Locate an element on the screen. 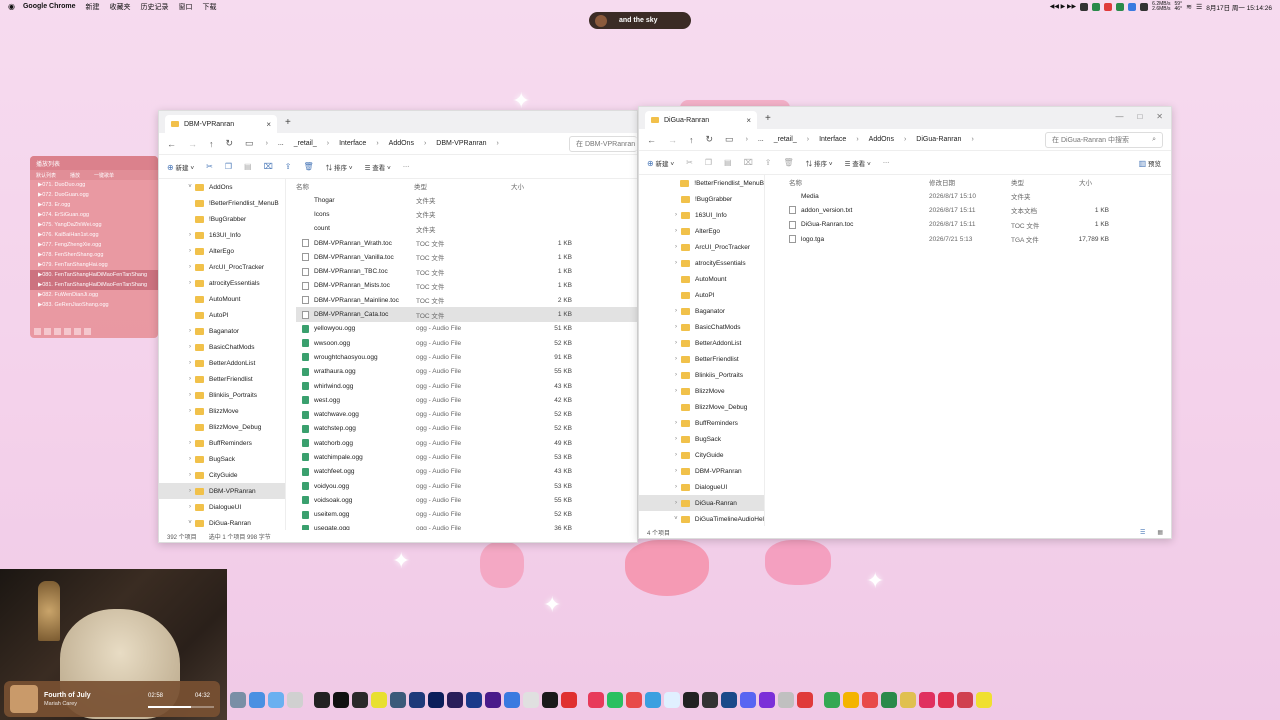 This screenshot has height=720, width=1280. share-icon: ⇪ is located at coordinates (768, 162).